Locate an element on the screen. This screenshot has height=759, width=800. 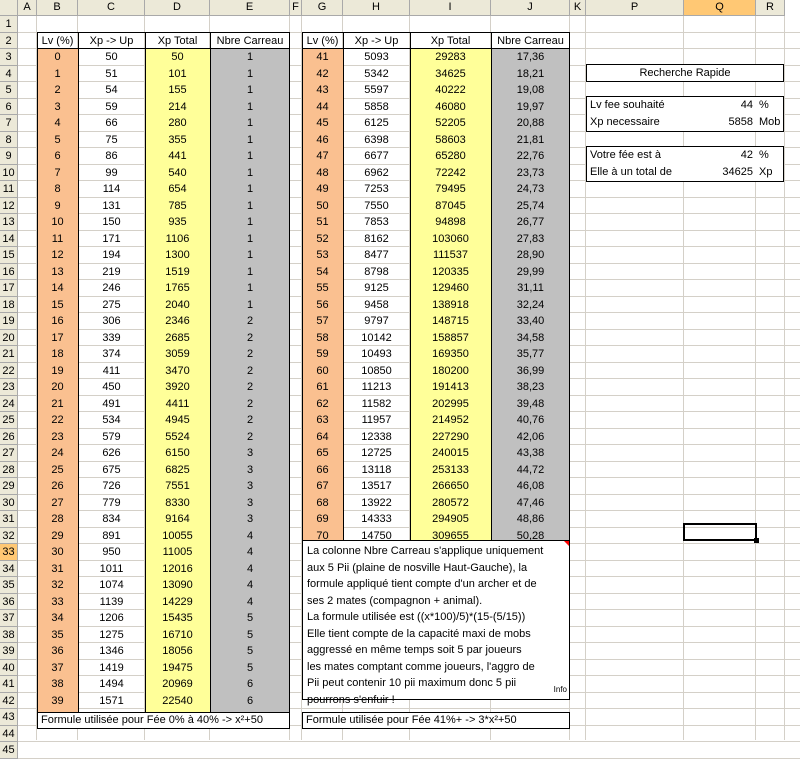
table1-xp-up-cell: 491 is located at coordinates (111, 404).